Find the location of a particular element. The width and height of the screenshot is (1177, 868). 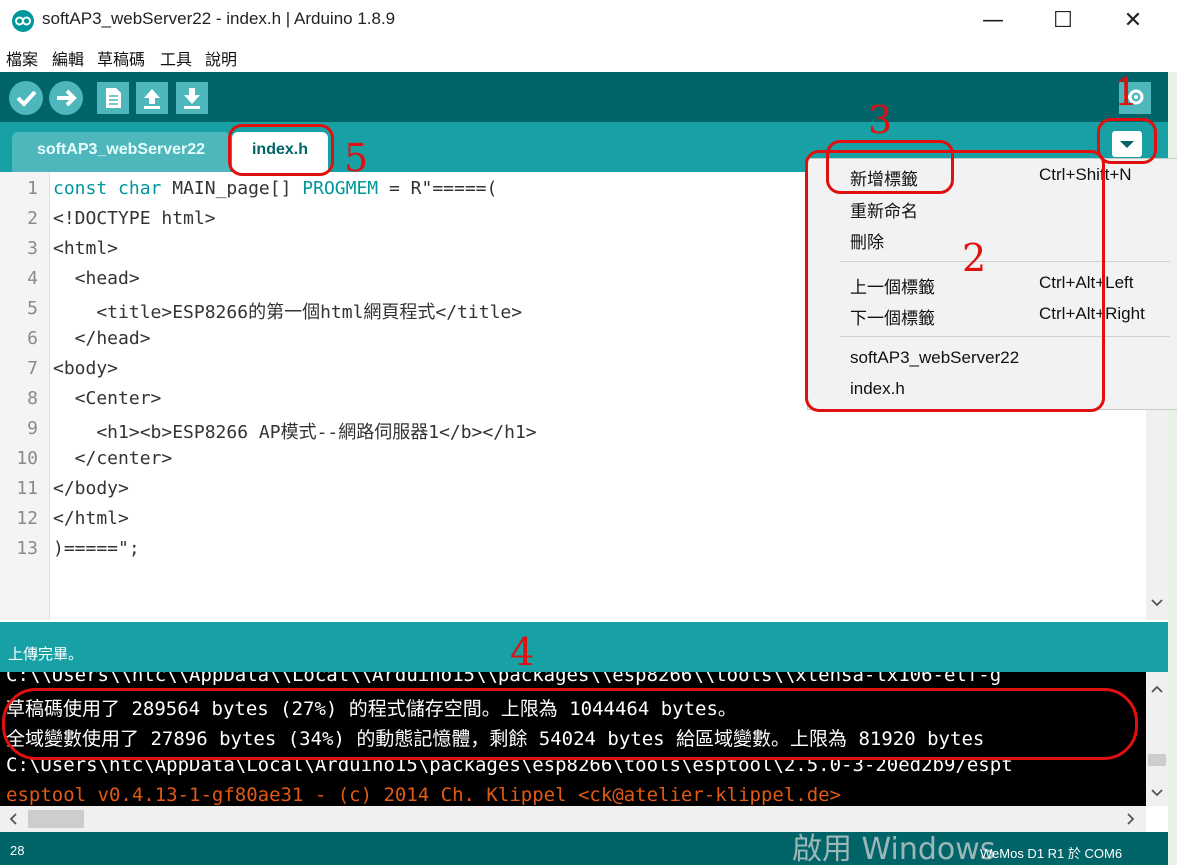

board-port-label: WeMos D1 R1 於 COM6 is located at coordinates (1051, 853).